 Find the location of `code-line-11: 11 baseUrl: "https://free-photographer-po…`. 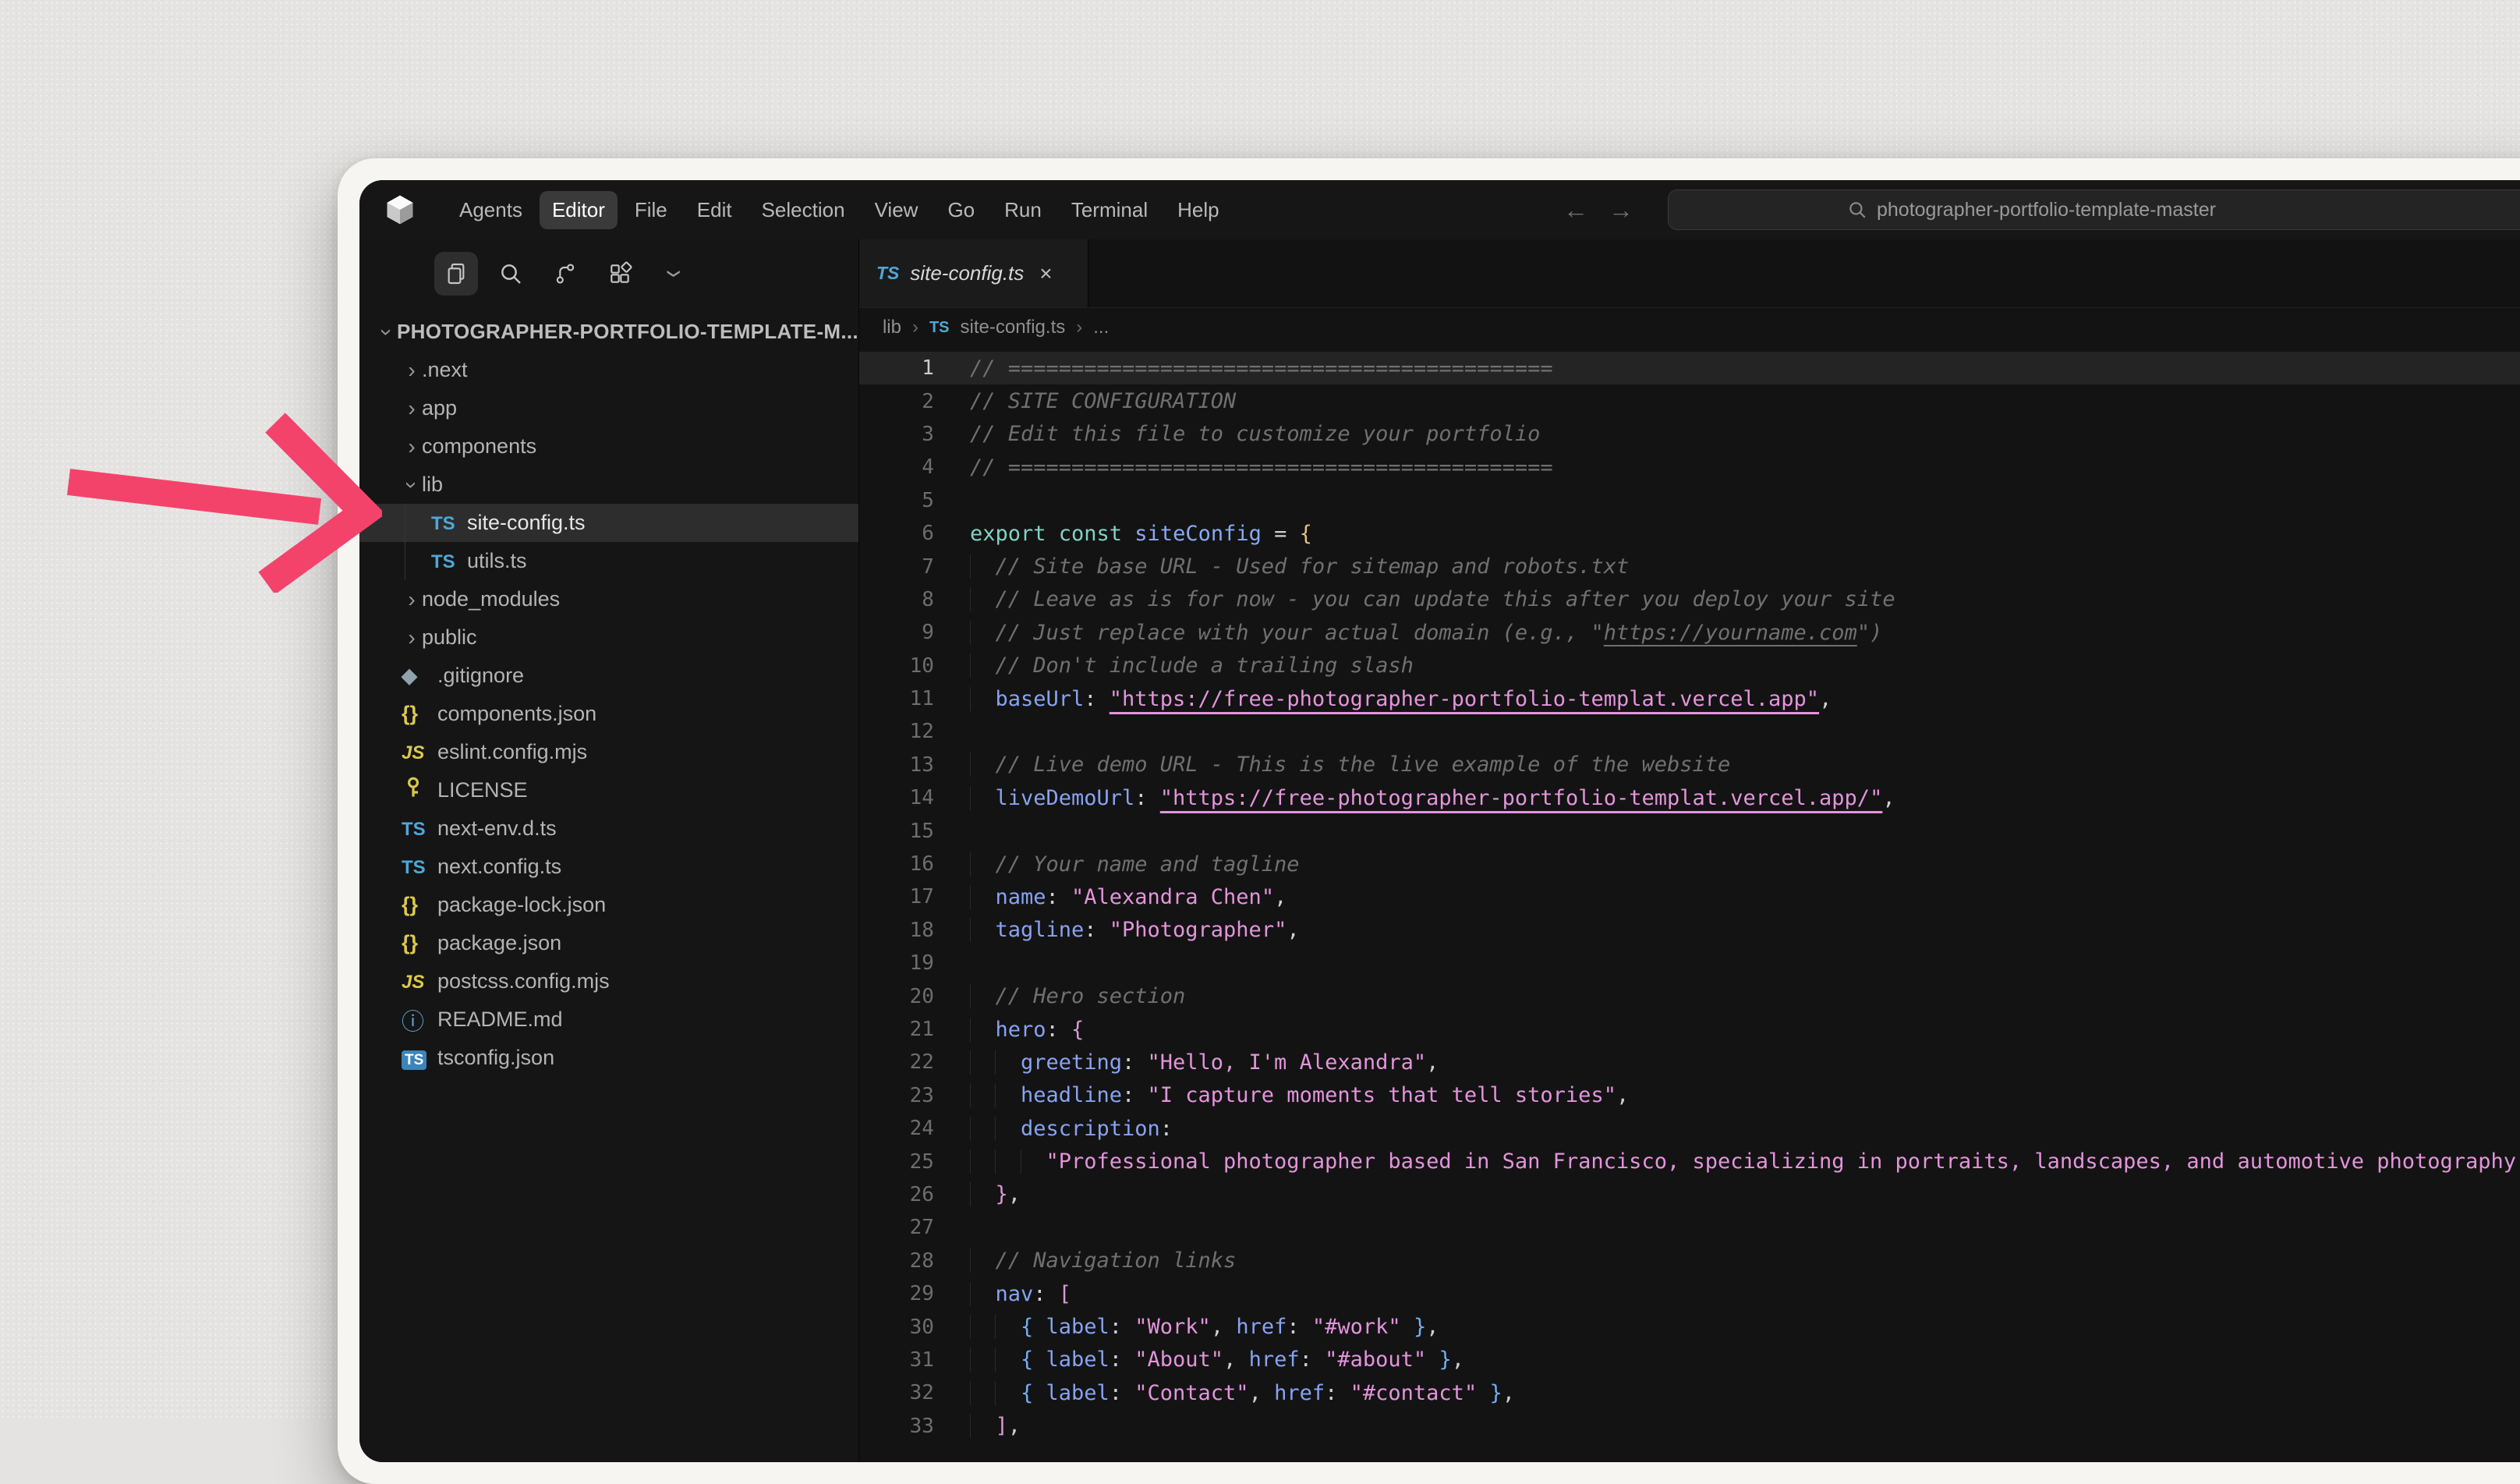

code-line-11: 11 baseUrl: "https://free-photographer-po… is located at coordinates (1690, 698).